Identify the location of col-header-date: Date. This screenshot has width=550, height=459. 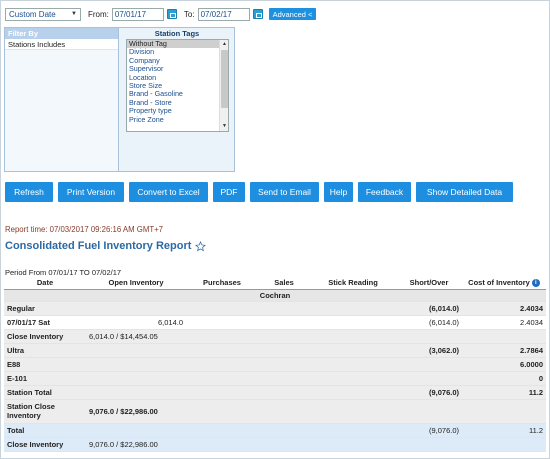
(45, 283).